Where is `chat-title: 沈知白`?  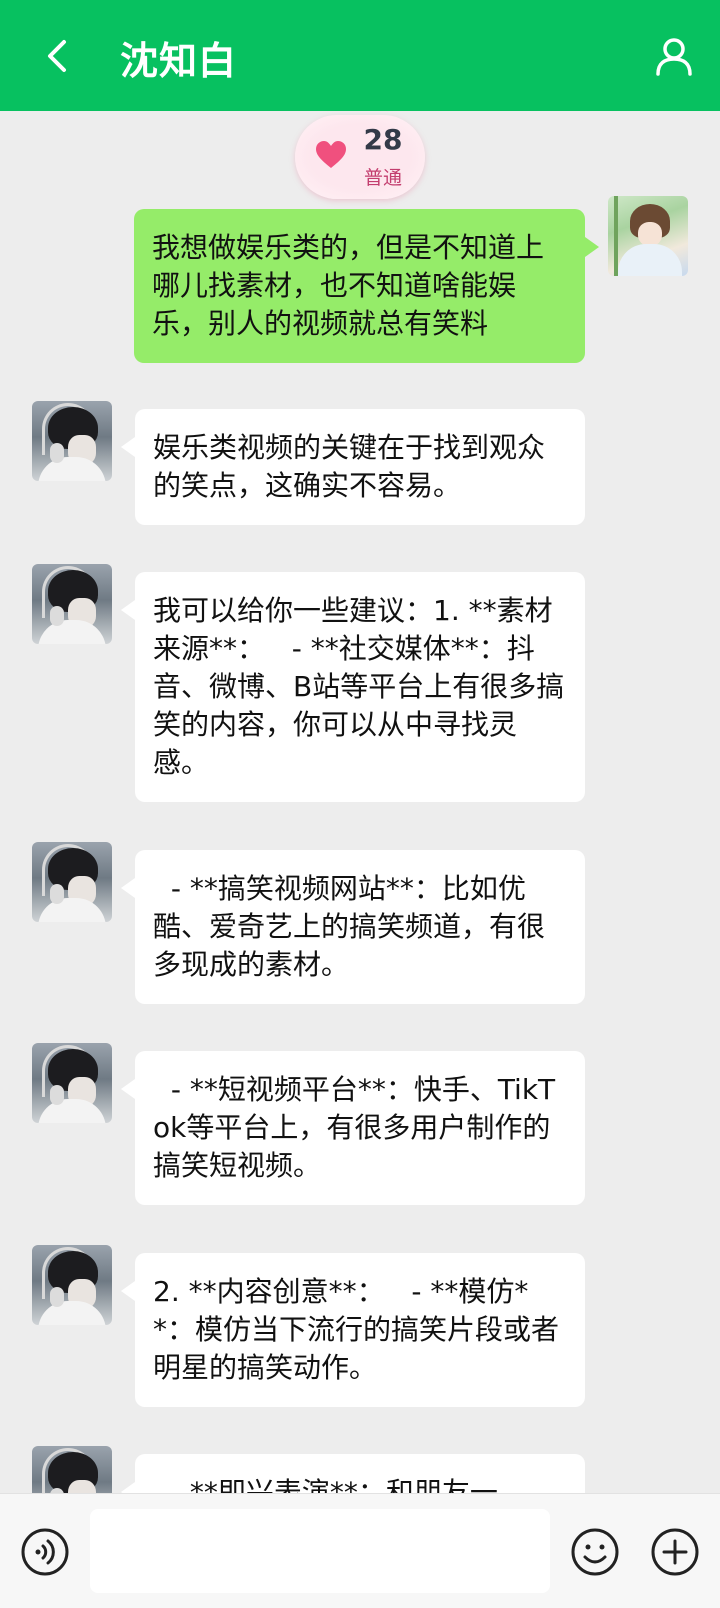 chat-title: 沈知白 is located at coordinates (179, 61).